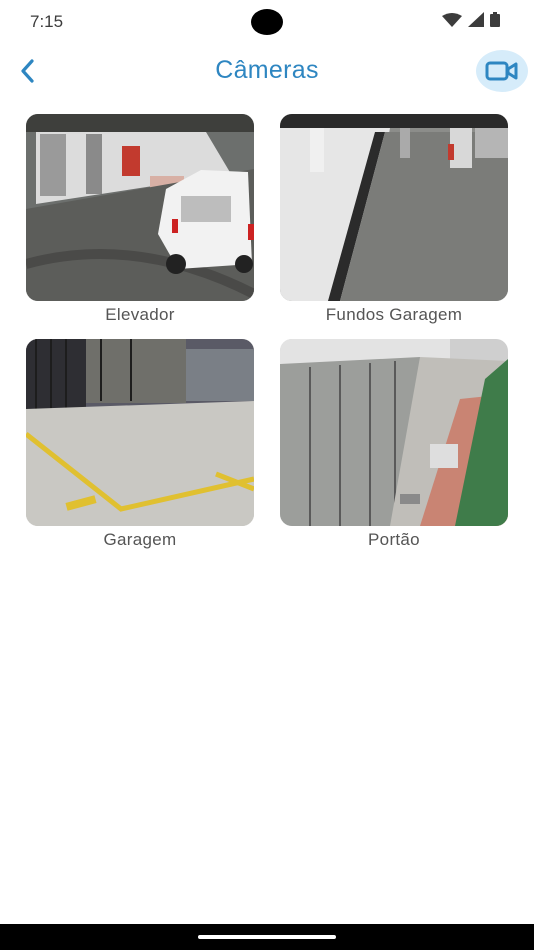 The height and width of the screenshot is (950, 534). What do you see at coordinates (140, 207) in the screenshot?
I see `camera-thumbnail-elevador` at bounding box center [140, 207].